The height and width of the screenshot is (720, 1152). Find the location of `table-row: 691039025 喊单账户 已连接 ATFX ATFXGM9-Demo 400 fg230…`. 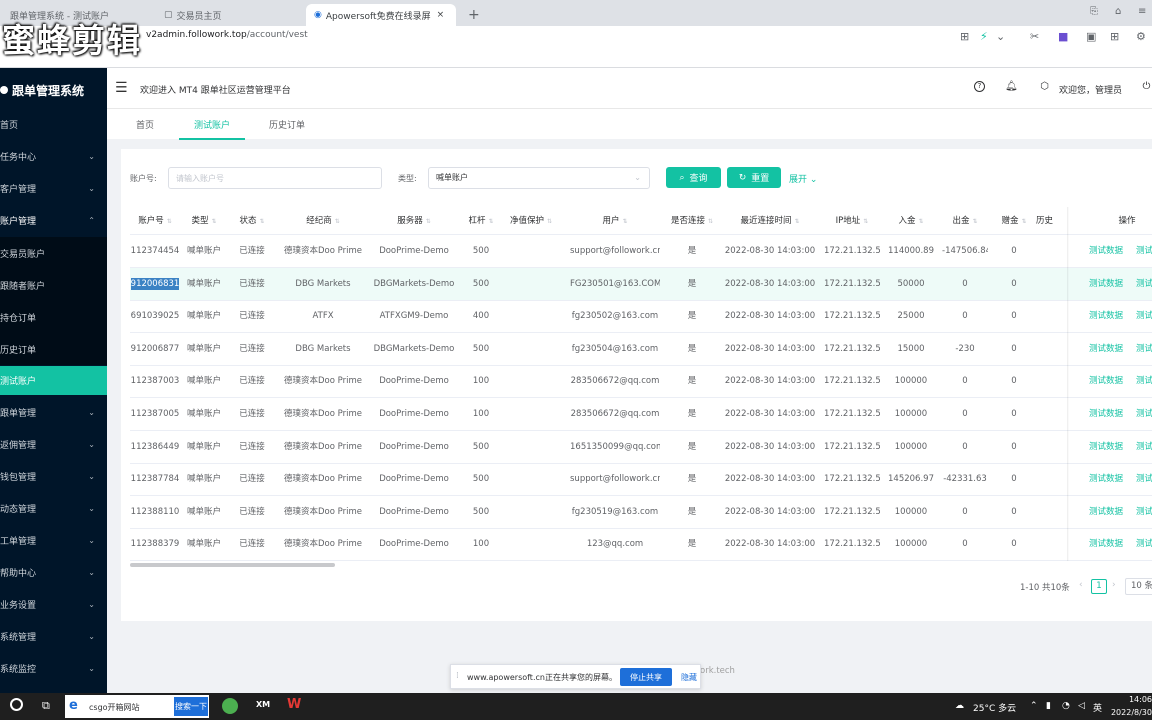

table-row: 691039025 喊单账户 已连接 ATFX ATFXGM9-Demo 400 fg230… is located at coordinates (641, 317).